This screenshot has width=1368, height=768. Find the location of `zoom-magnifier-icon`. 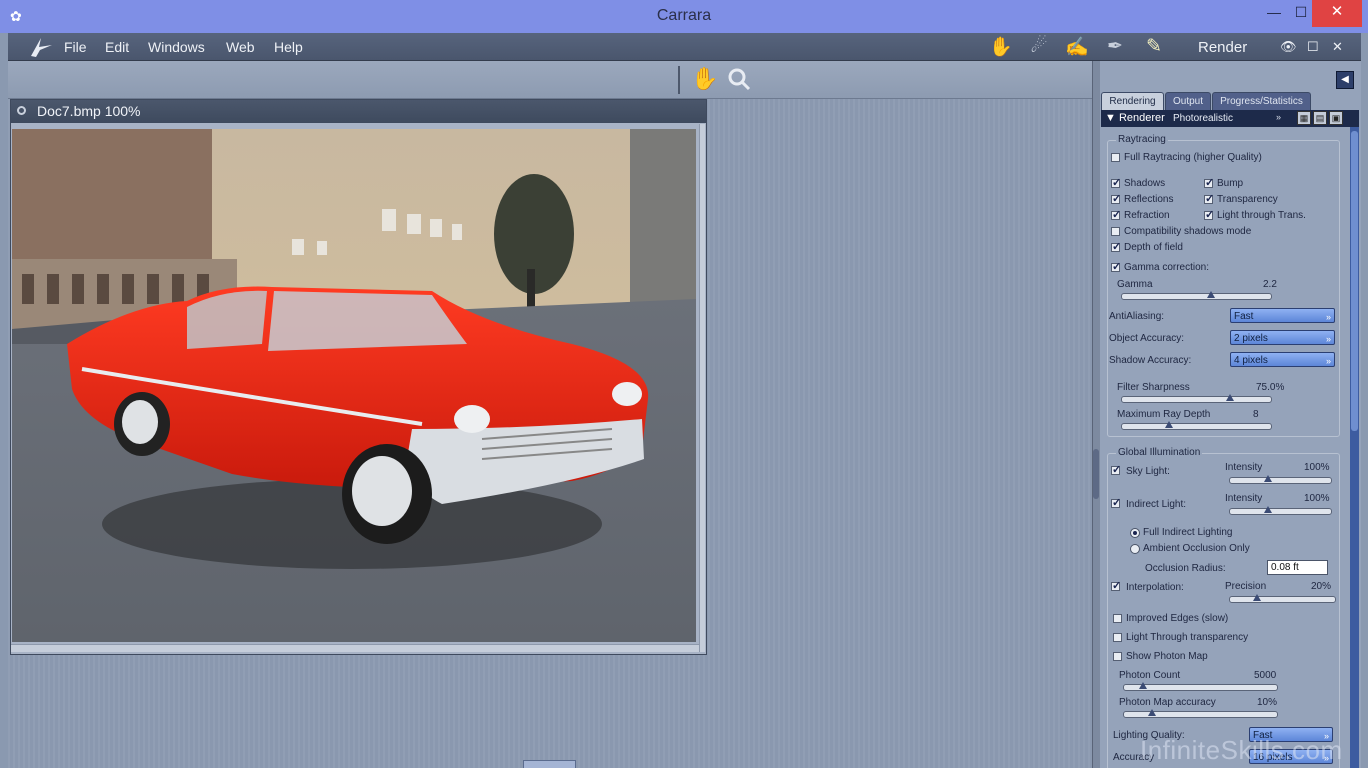

zoom-magnifier-icon is located at coordinates (740, 80).